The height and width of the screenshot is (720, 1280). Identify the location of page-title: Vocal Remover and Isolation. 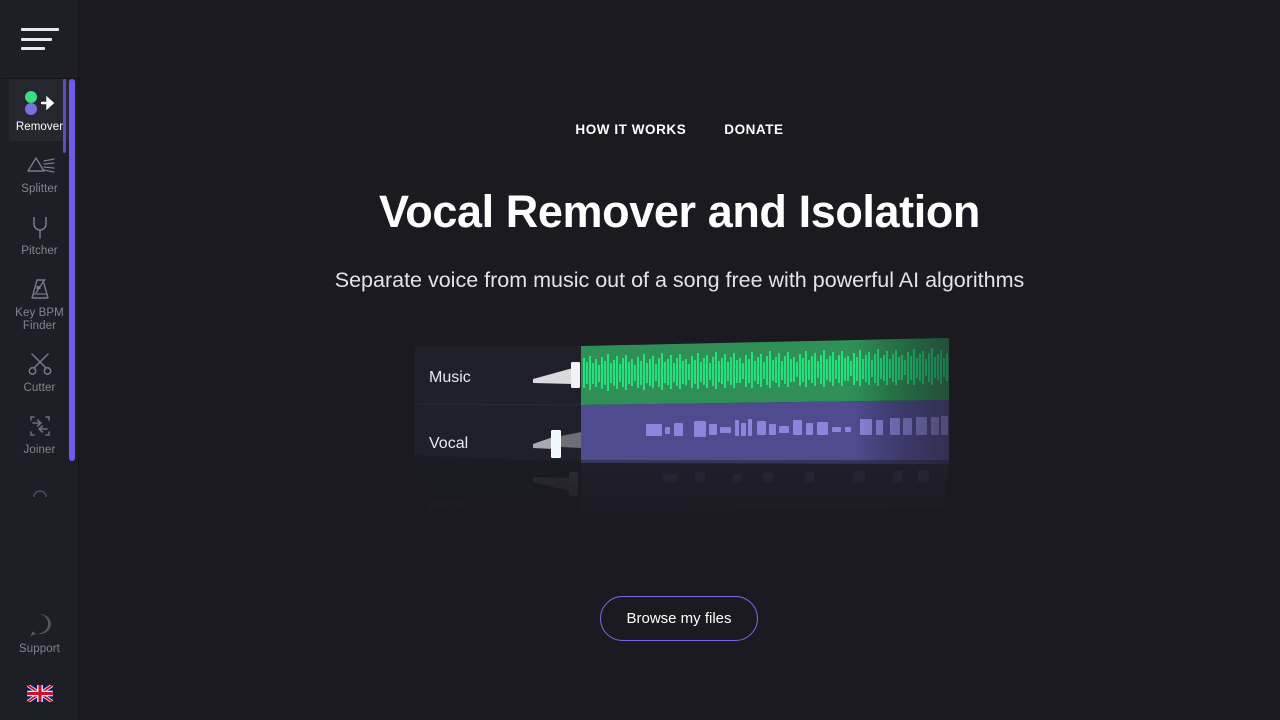
(679, 211).